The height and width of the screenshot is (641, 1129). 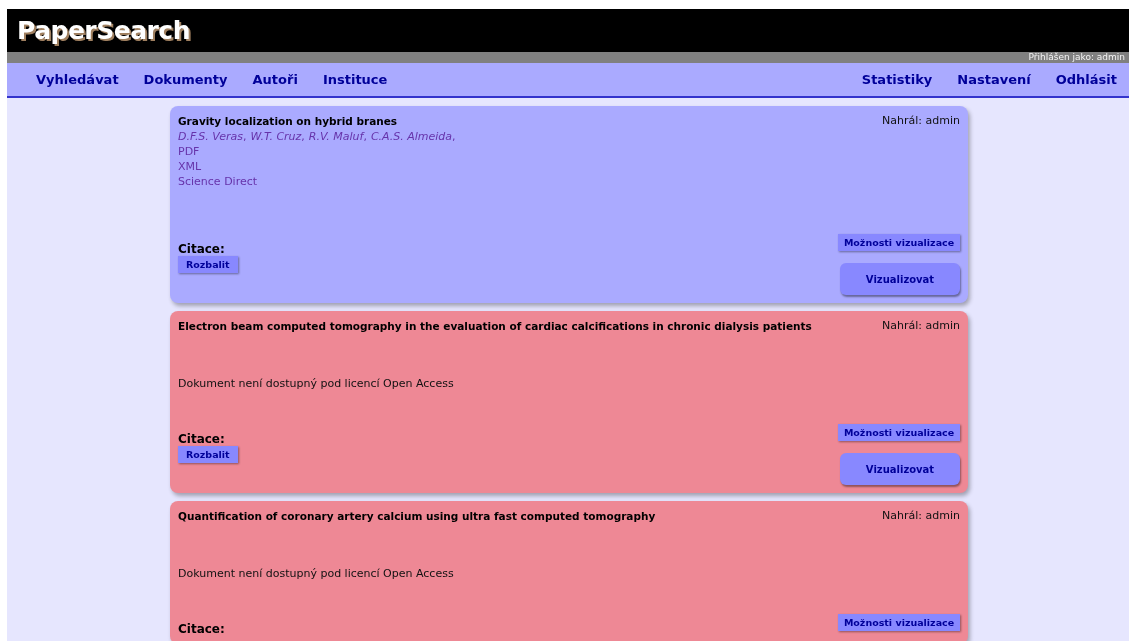 I want to click on nav-link: Vyhledávat, so click(x=77, y=79).